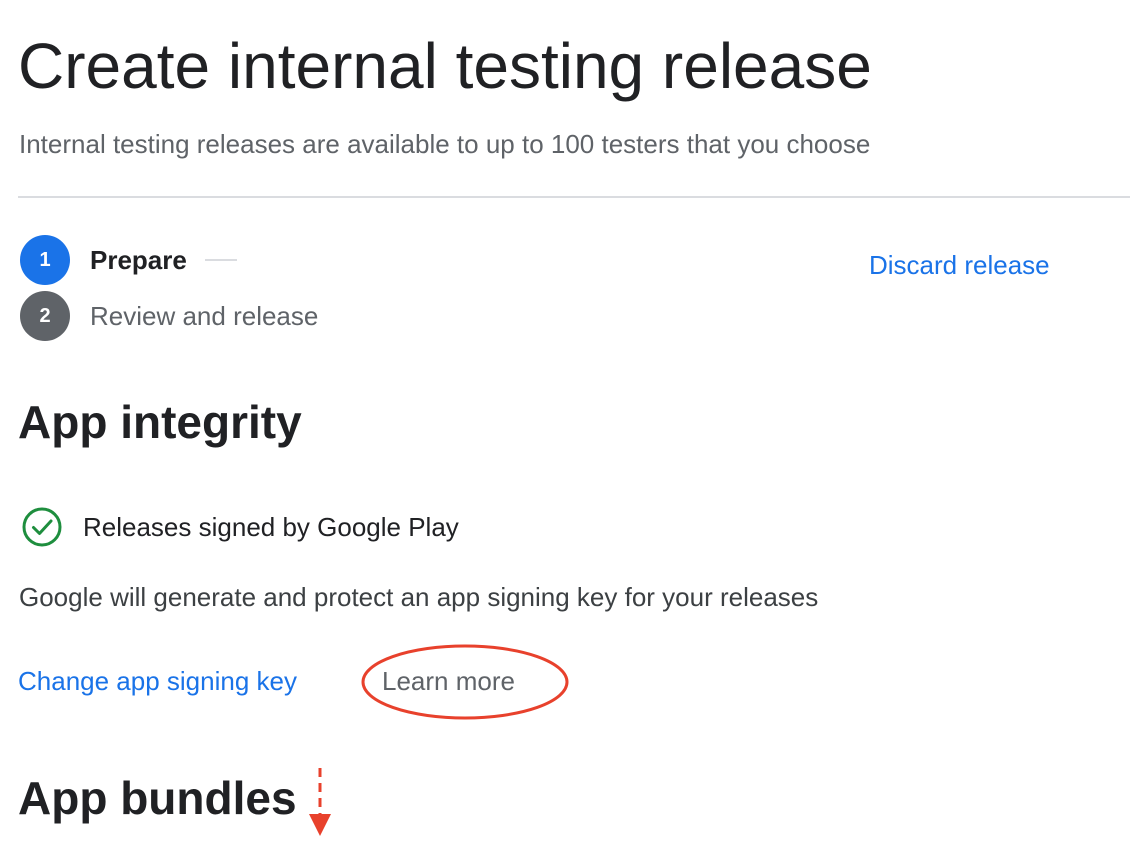 Image resolution: width=1130 pixels, height=850 pixels. Describe the element at coordinates (465, 682) in the screenshot. I see `annotation-highlight-ellipse` at that location.